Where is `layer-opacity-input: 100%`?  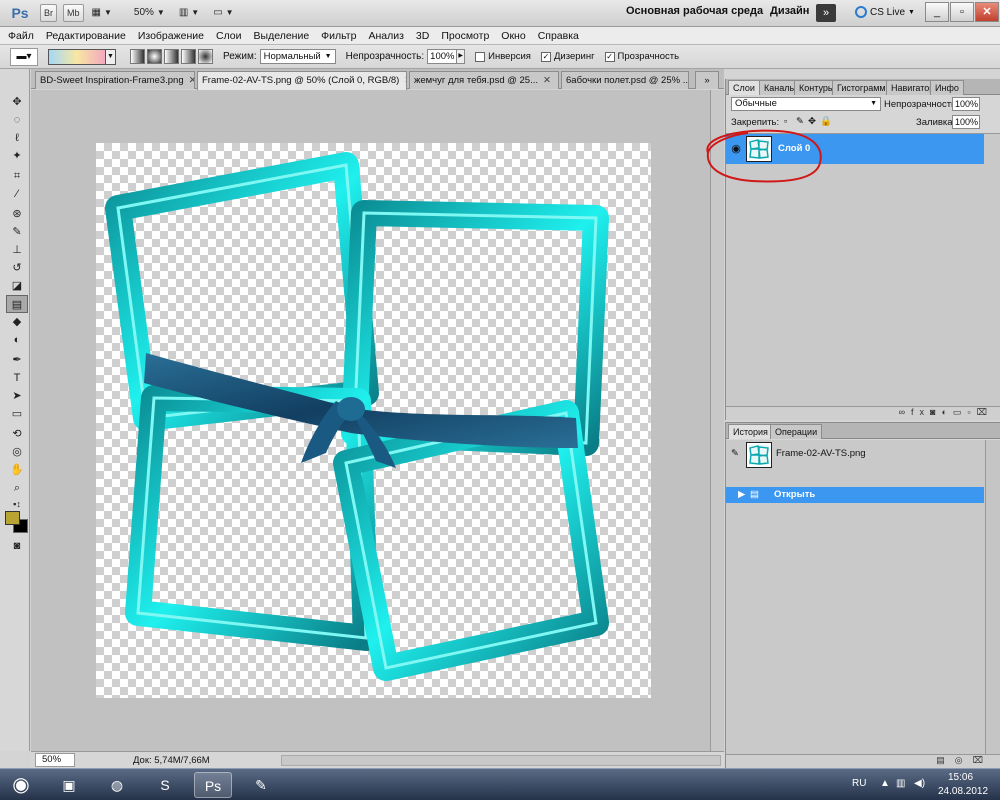
layer-opacity-input: 100% is located at coordinates (966, 104).